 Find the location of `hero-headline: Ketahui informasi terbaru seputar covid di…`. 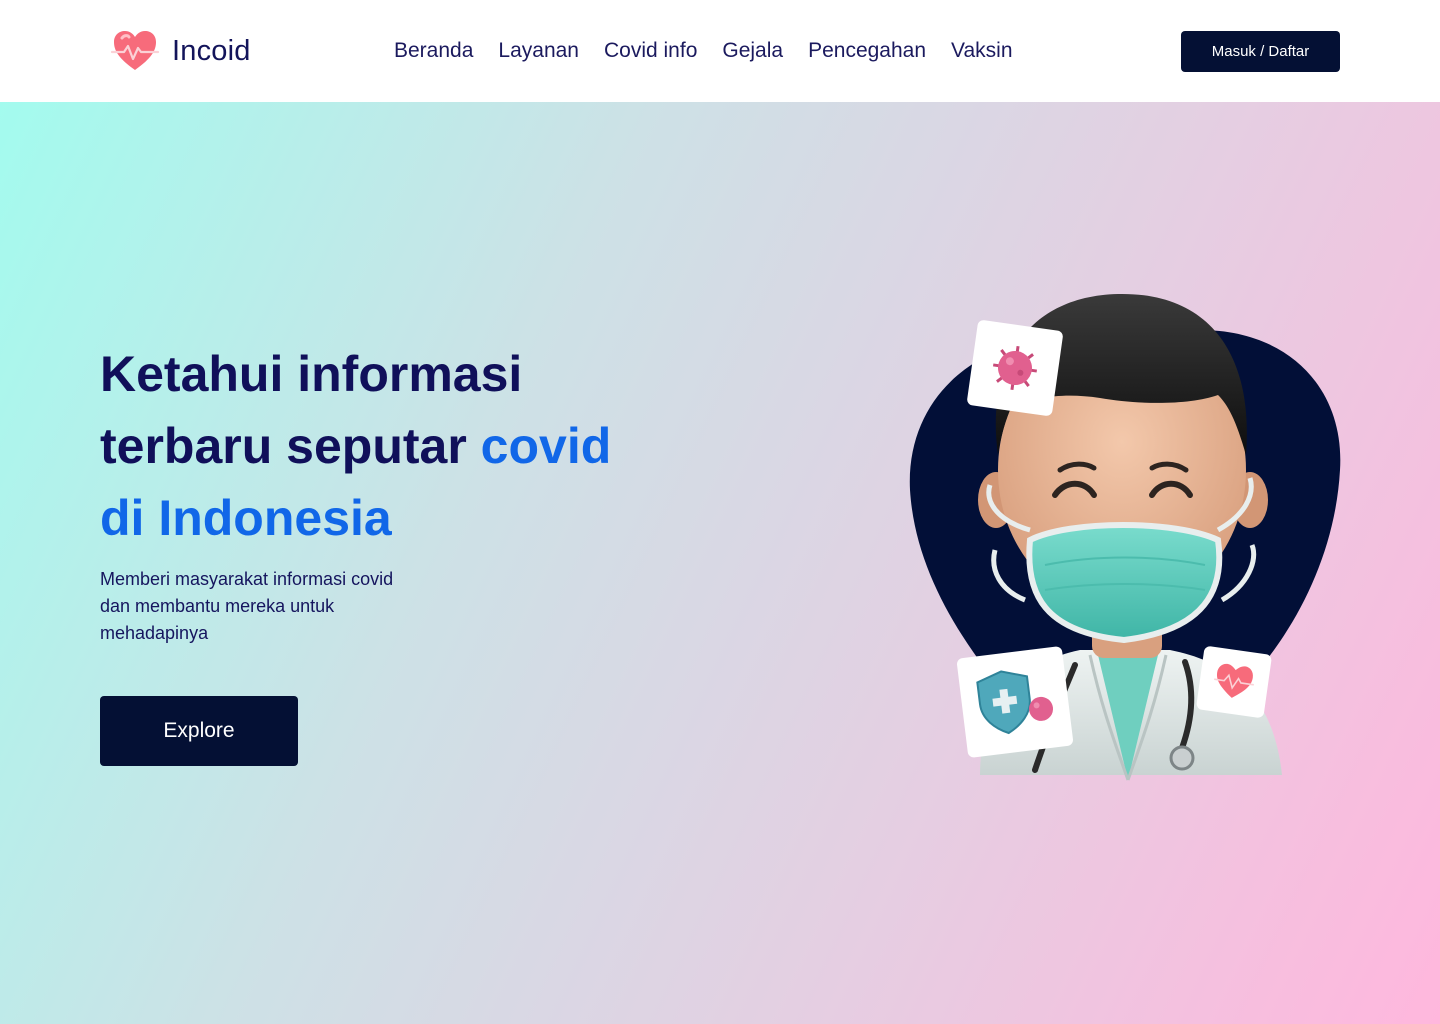

hero-headline: Ketahui informasi terbaru seputar covid di… is located at coordinates (355, 446).